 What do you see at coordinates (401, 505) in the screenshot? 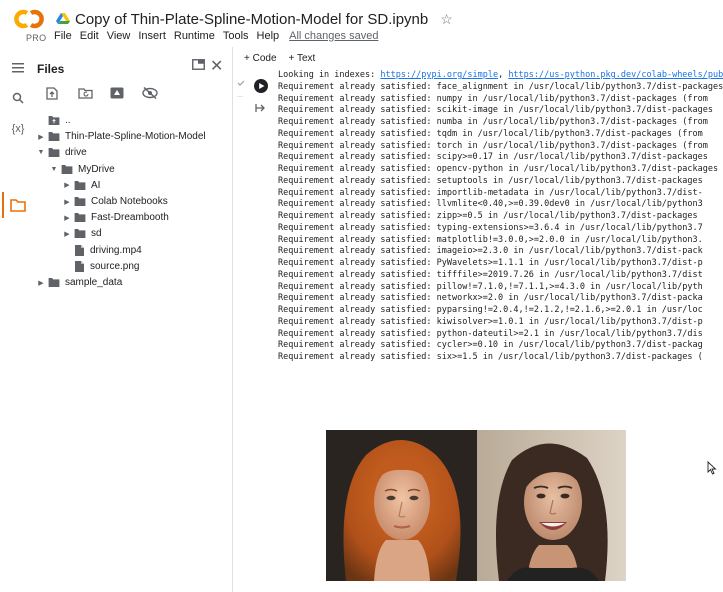
I see `source-portrait-image` at bounding box center [401, 505].